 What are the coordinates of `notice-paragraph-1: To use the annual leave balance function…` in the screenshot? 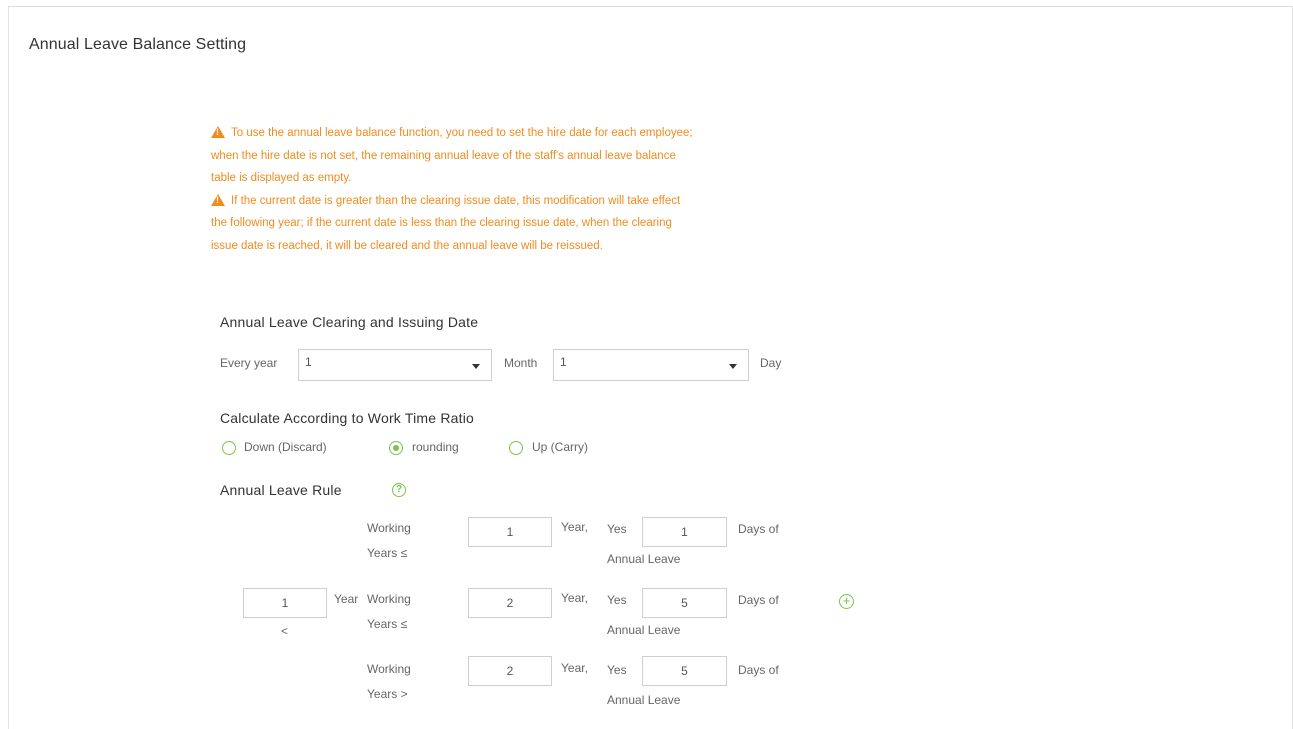 It's located at (536, 156).